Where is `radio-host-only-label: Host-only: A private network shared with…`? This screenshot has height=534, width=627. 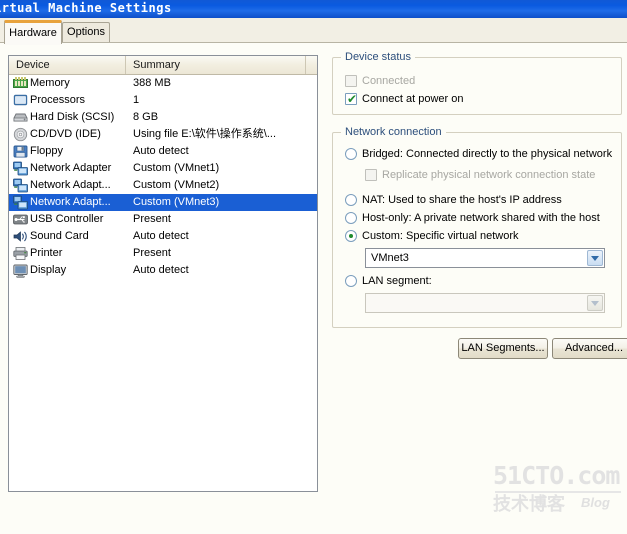 radio-host-only-label: Host-only: A private network shared with… is located at coordinates (481, 218).